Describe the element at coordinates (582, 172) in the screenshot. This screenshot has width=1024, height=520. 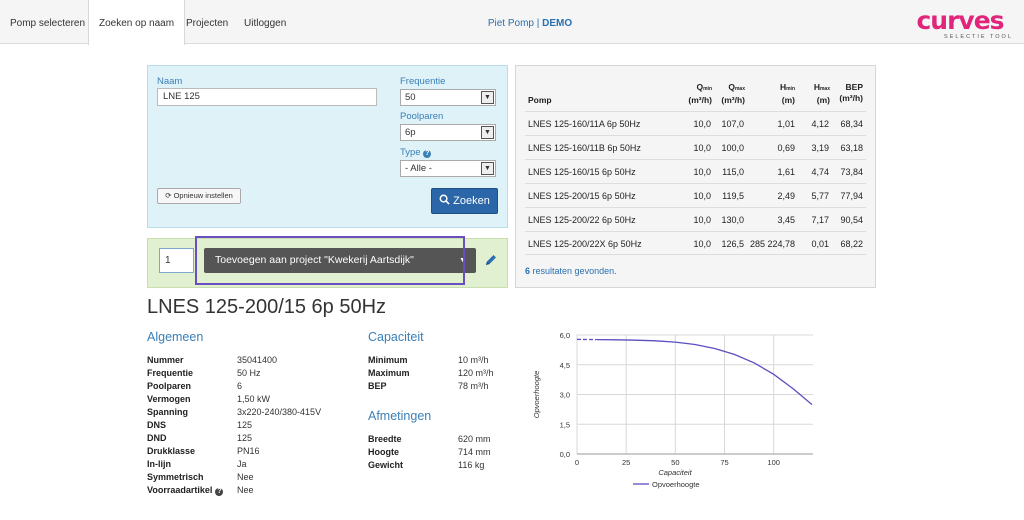
I see `cell-pomp: LNES 125-160/15 6p 50Hz` at that location.